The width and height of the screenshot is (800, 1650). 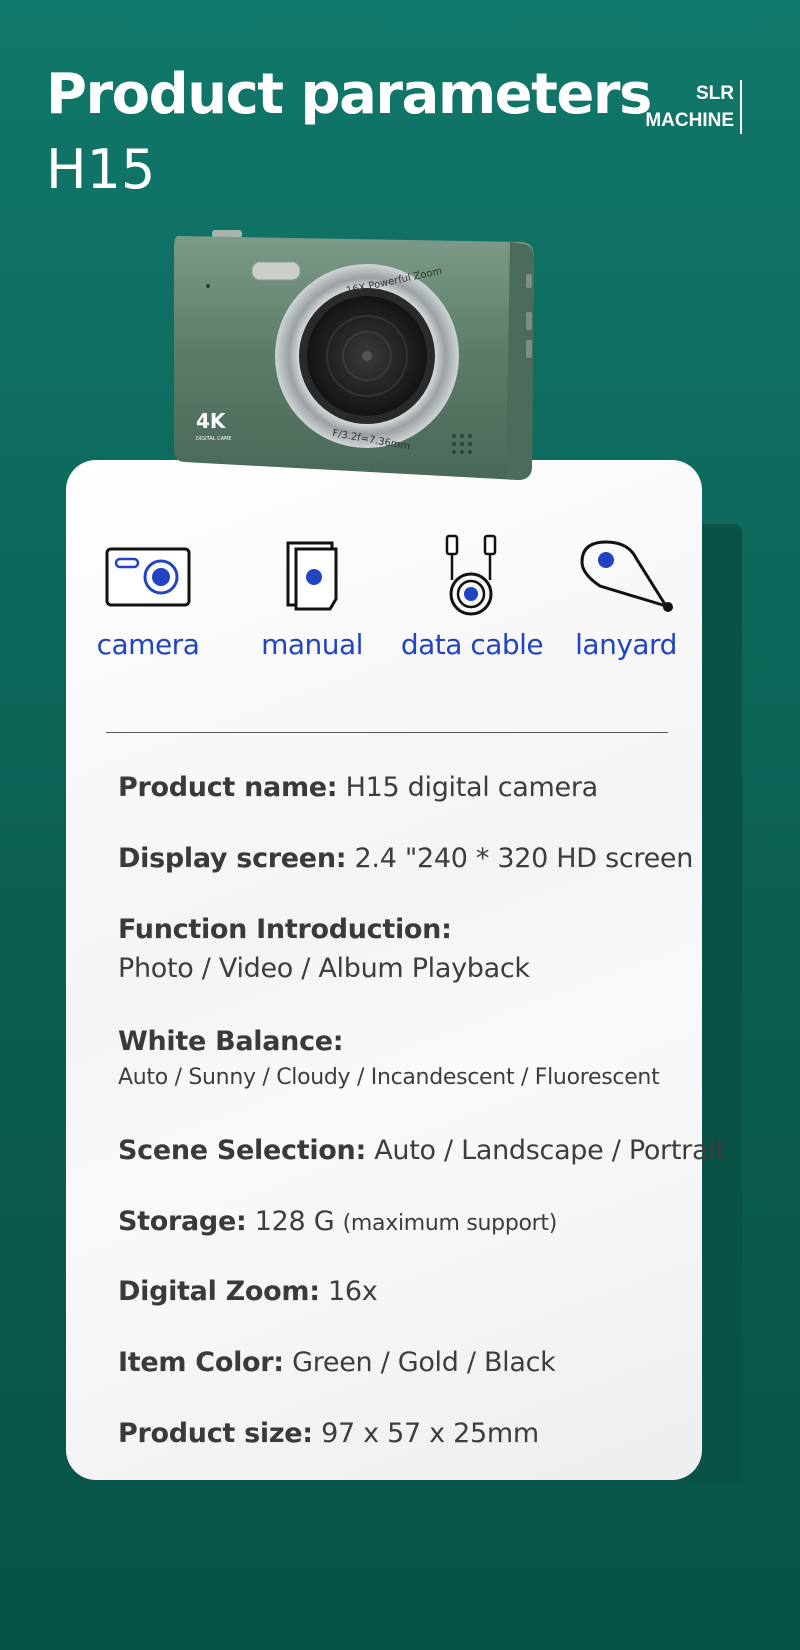 I want to click on accessories-row: camera manual data cable lanyard, so click(x=384, y=600).